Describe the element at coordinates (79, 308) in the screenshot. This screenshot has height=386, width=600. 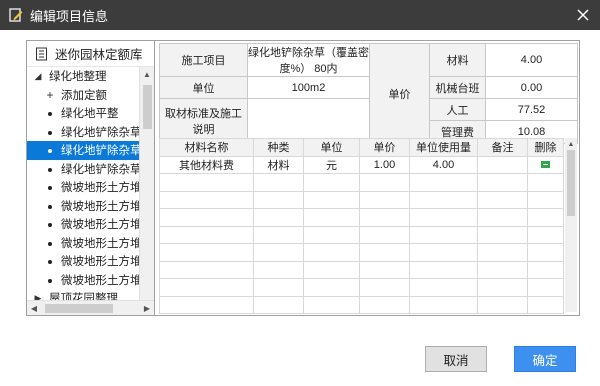
I see `tree-horizontal-scroll-thumb` at that location.